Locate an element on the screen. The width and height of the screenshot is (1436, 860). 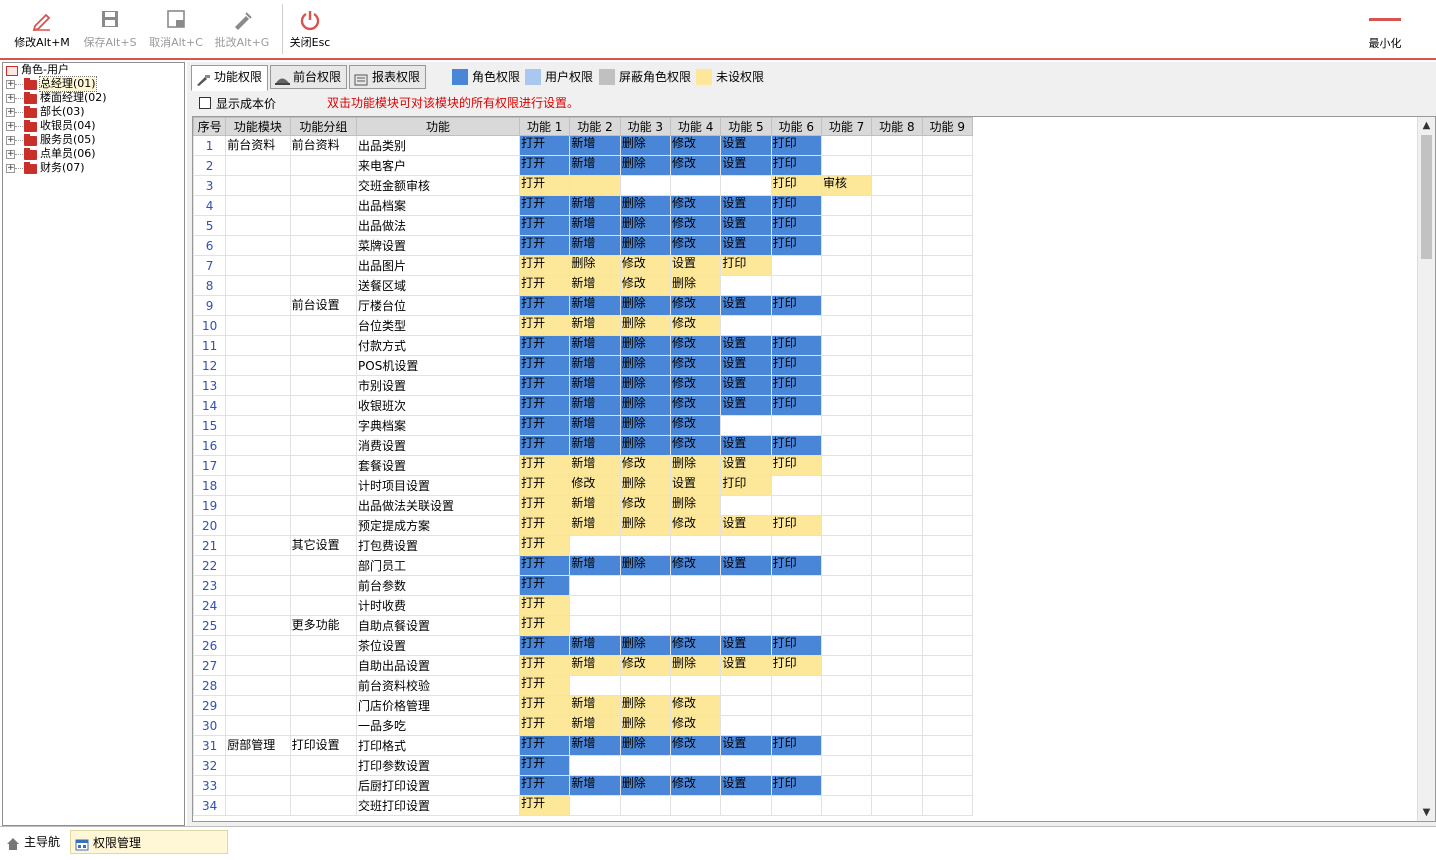
expand-icon: + is located at coordinates (10, 112).